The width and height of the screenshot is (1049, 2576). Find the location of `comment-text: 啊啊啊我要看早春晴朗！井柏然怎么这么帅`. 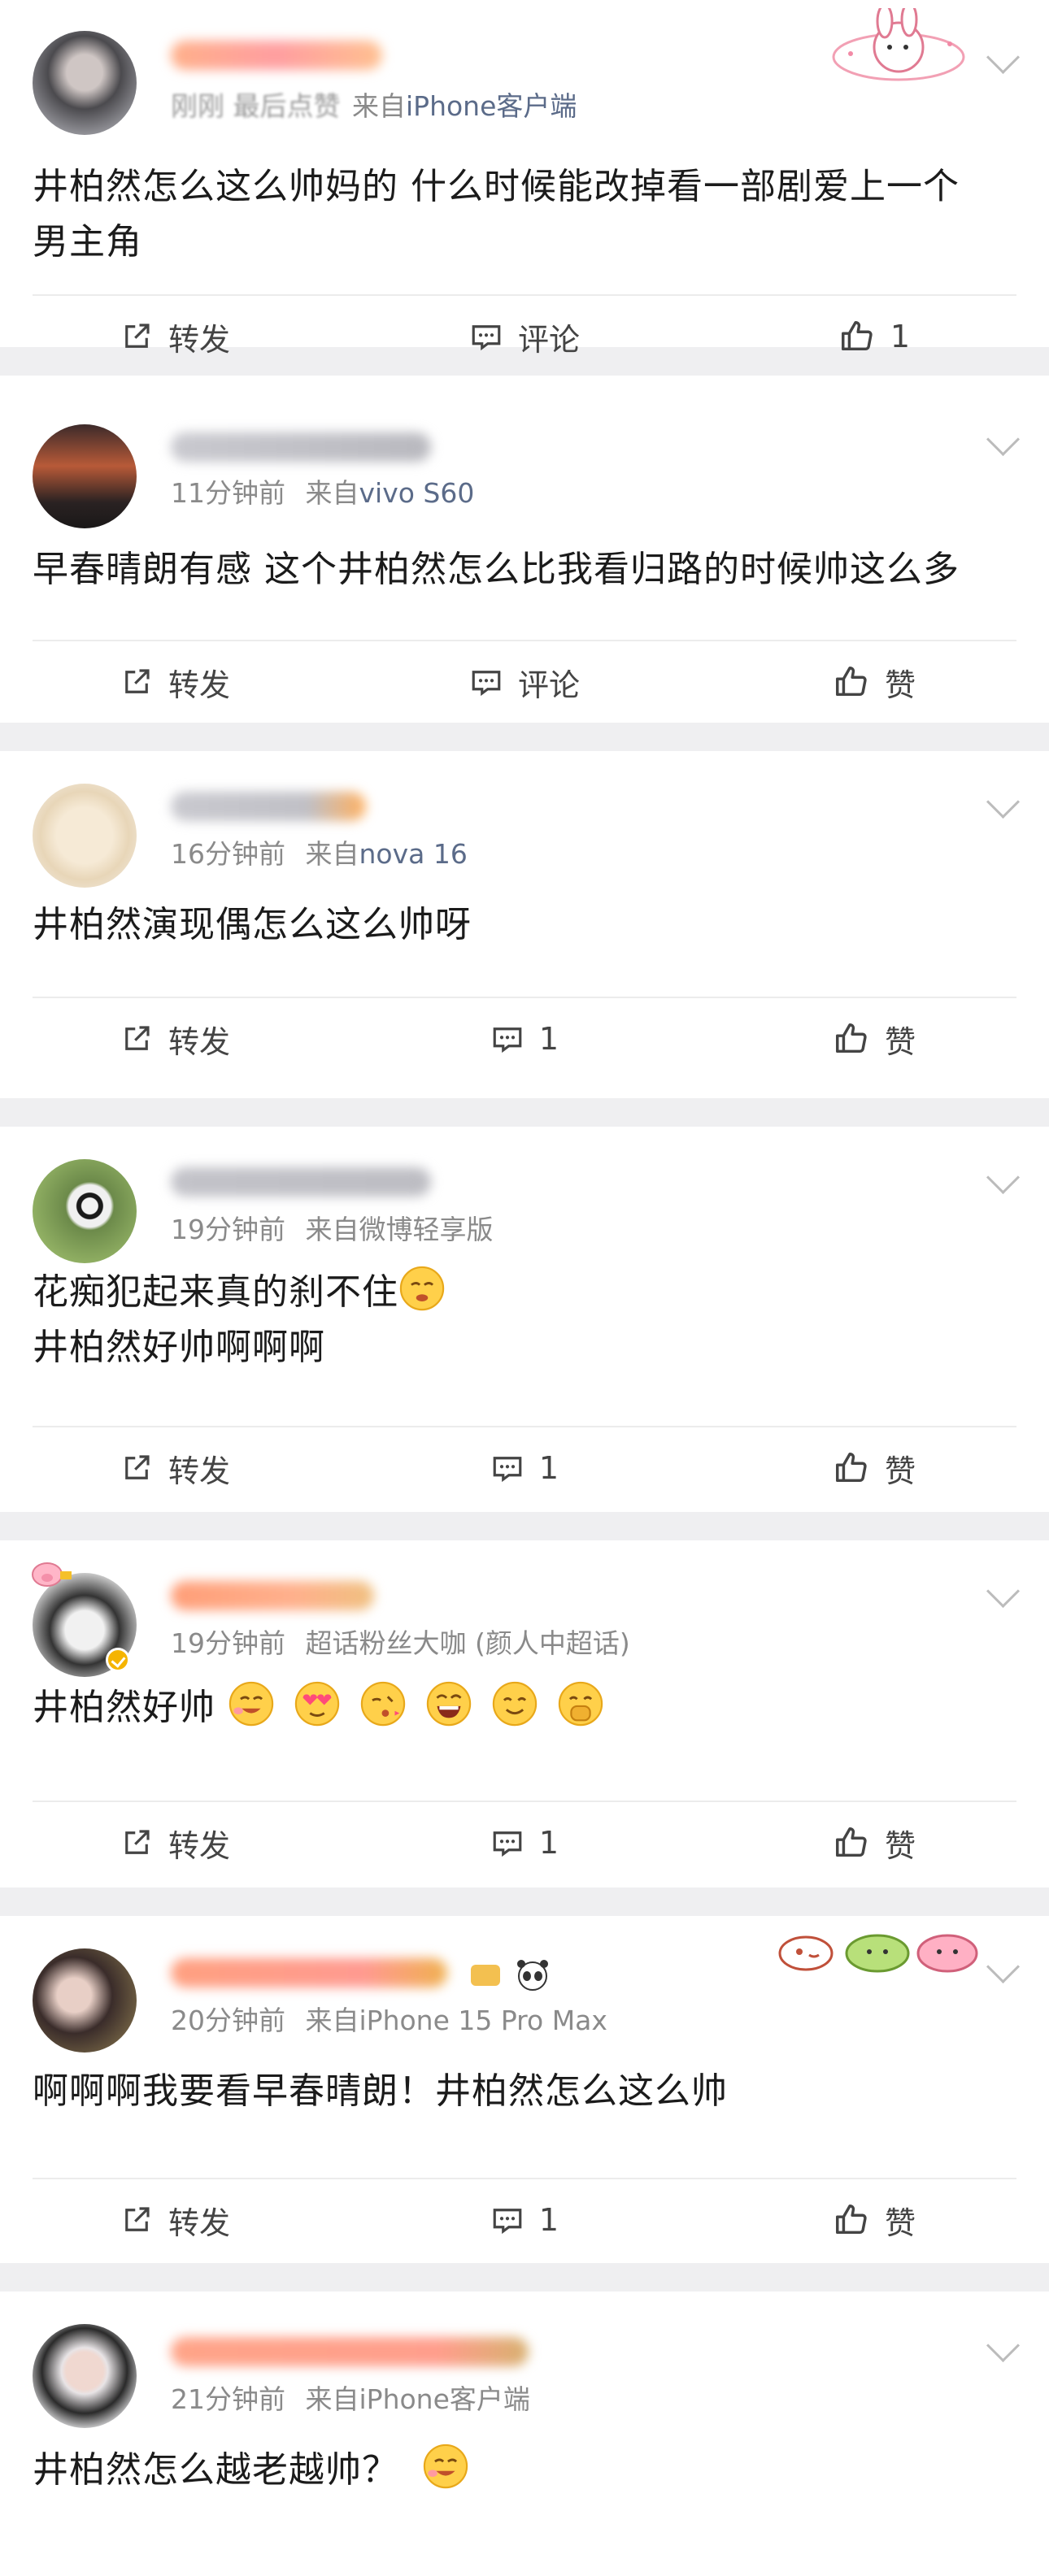

comment-text: 啊啊啊我要看早春晴朗！井柏然怎么这么帅 is located at coordinates (524, 2091).